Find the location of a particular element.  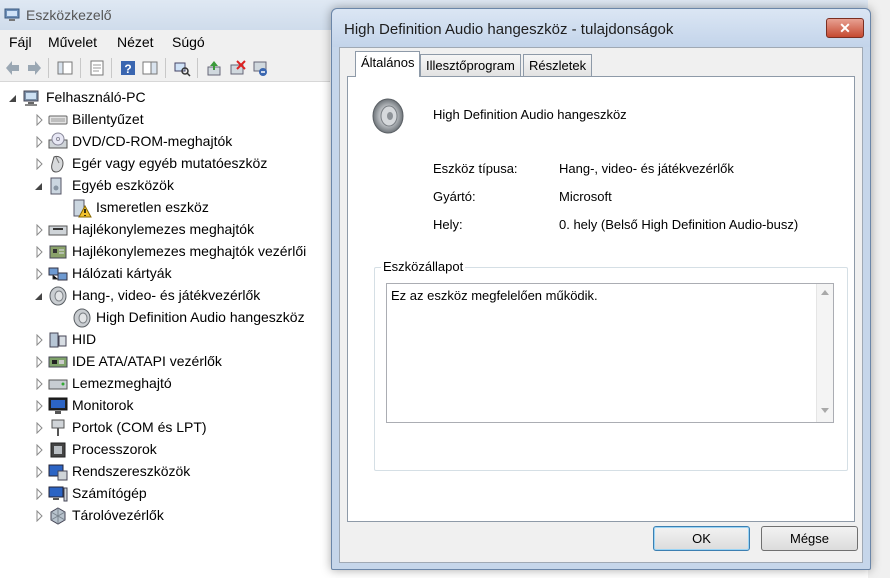

hid-icon is located at coordinates (58, 340).